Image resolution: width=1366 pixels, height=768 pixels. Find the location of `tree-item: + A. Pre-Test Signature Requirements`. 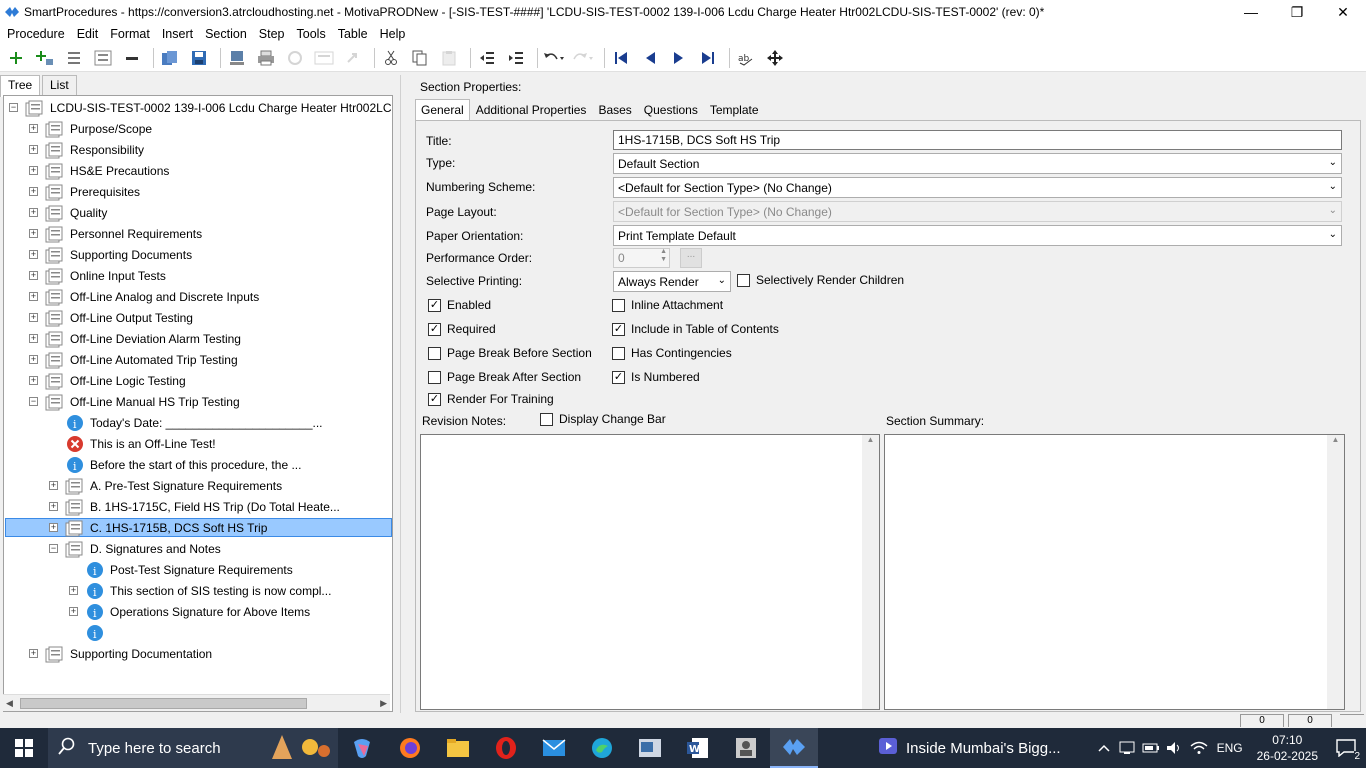

tree-item: + A. Pre-Test Signature Requirements is located at coordinates (164, 485).